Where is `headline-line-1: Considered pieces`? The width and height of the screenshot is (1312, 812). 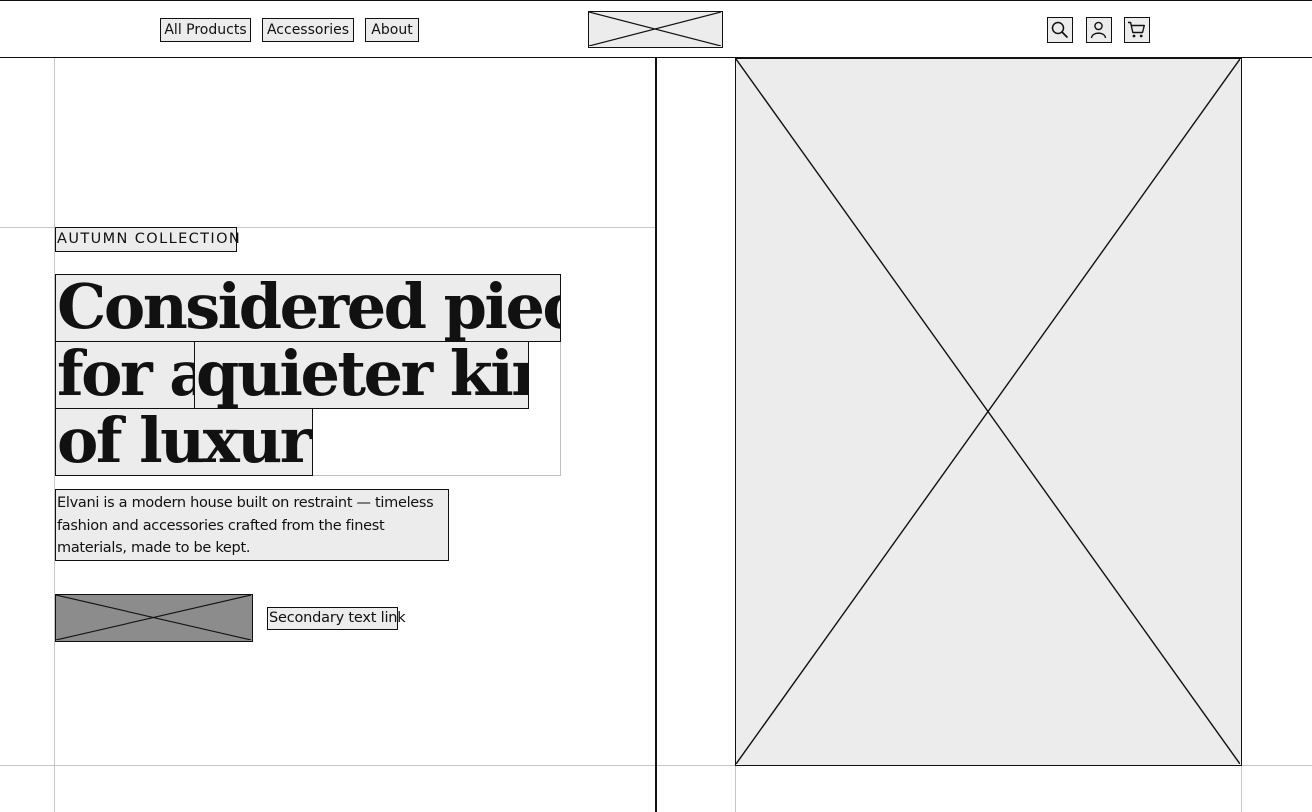 headline-line-1: Considered pieces is located at coordinates (308, 308).